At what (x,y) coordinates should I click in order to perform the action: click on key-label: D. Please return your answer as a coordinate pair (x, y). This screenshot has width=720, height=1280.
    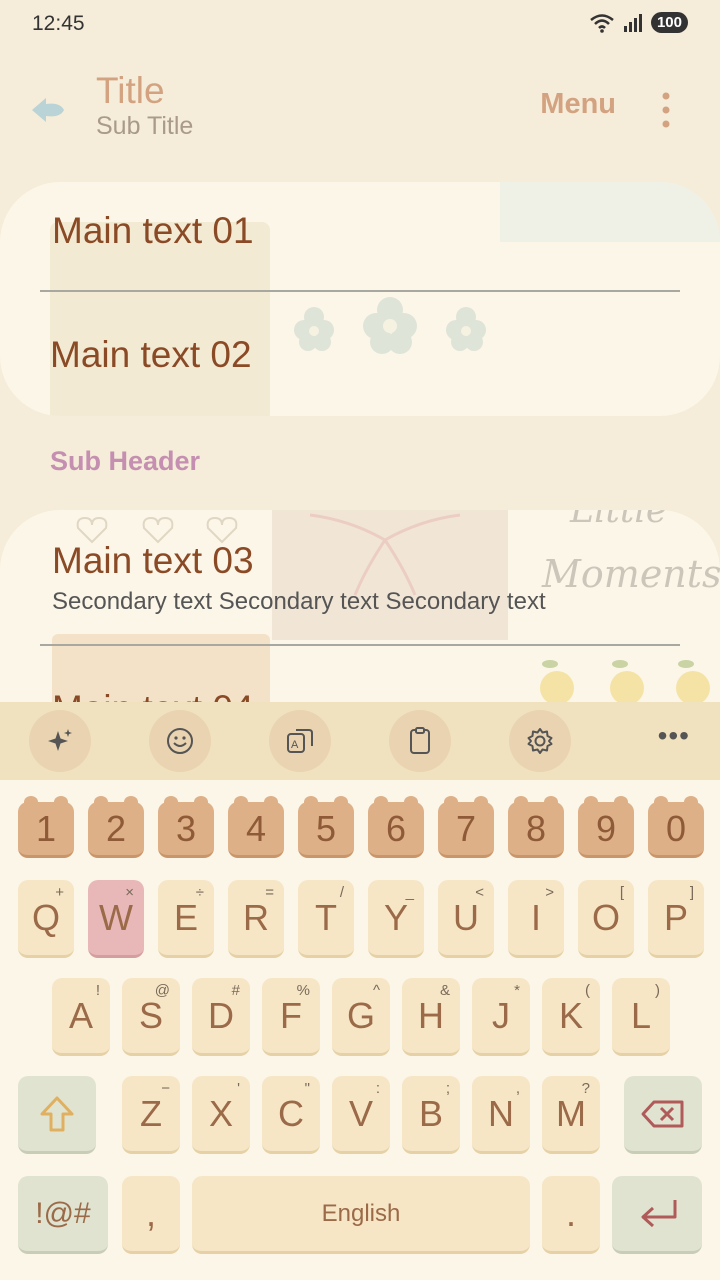
    Looking at the image, I should click on (221, 1015).